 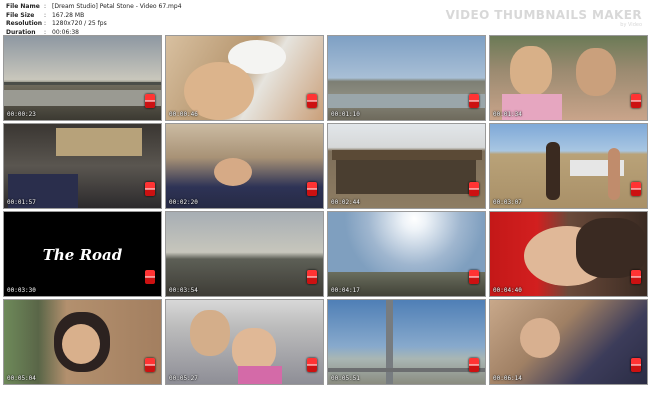 I want to click on thumbnail: 00:01:34, so click(x=568, y=78).